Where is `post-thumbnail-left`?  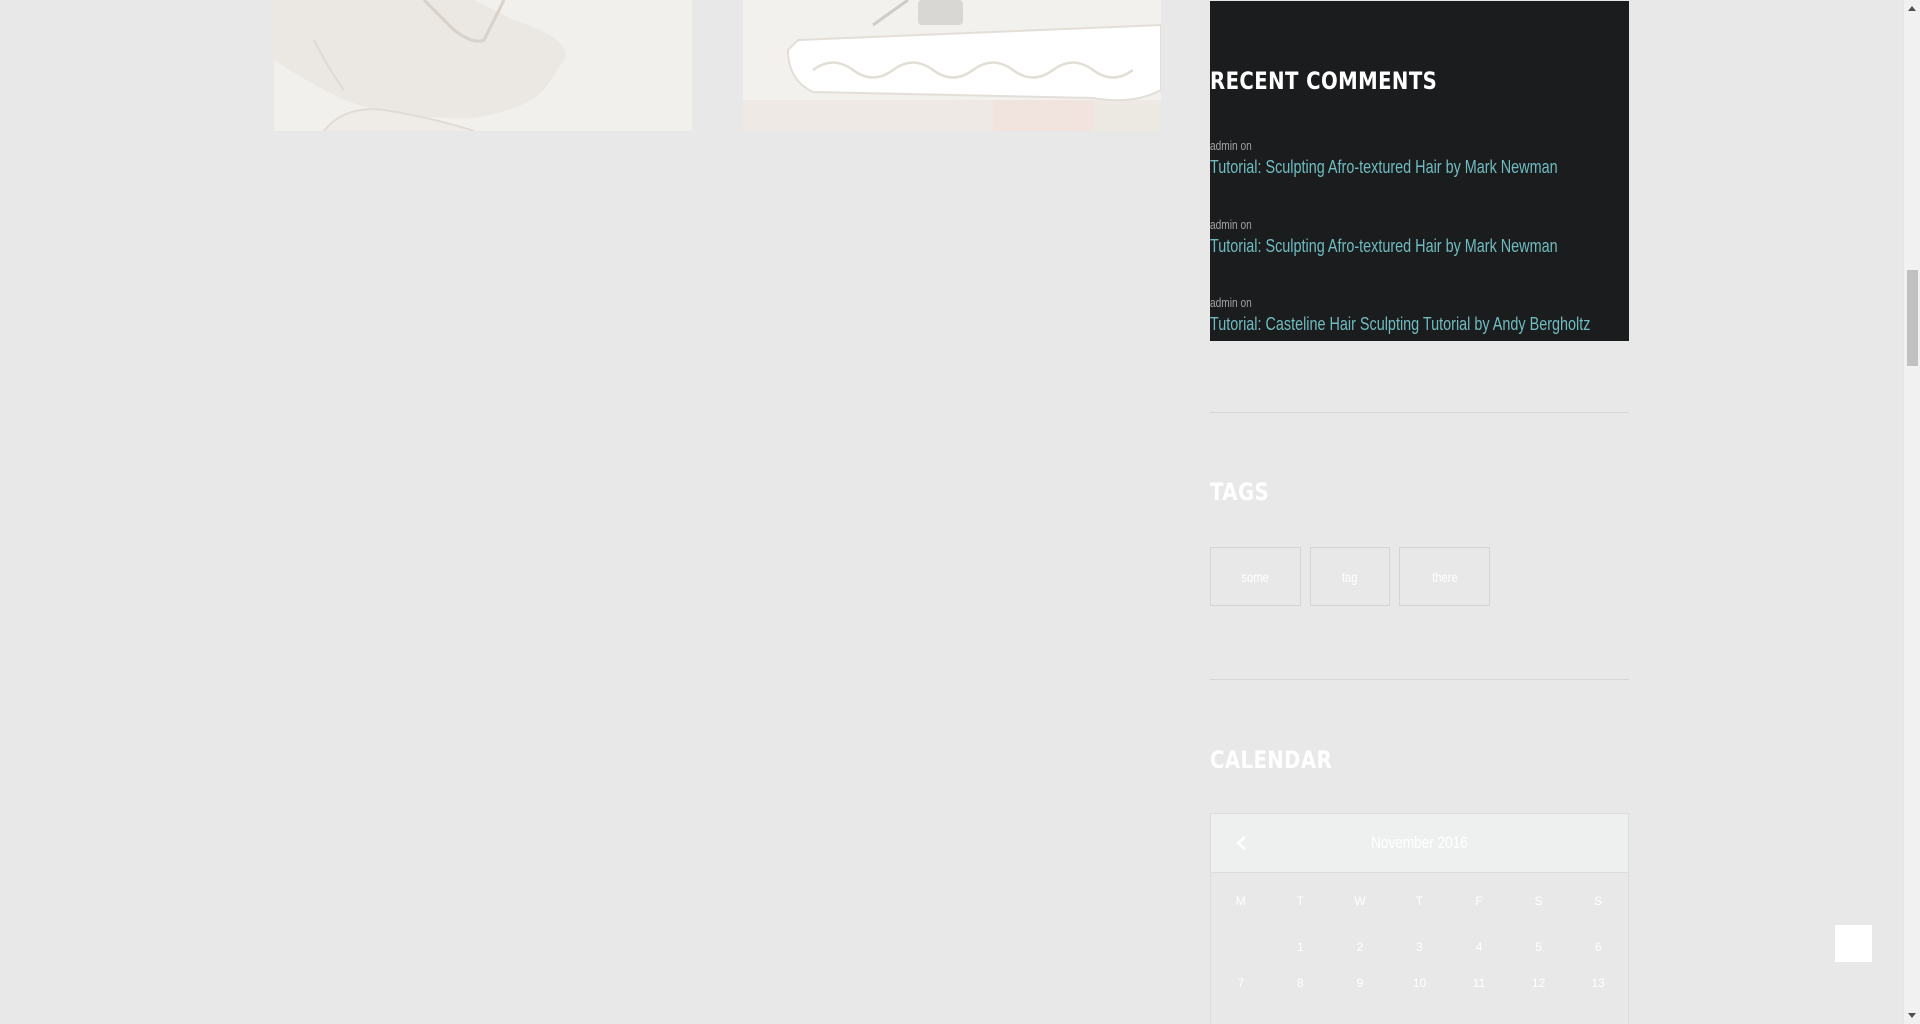
post-thumbnail-left is located at coordinates (483, 65).